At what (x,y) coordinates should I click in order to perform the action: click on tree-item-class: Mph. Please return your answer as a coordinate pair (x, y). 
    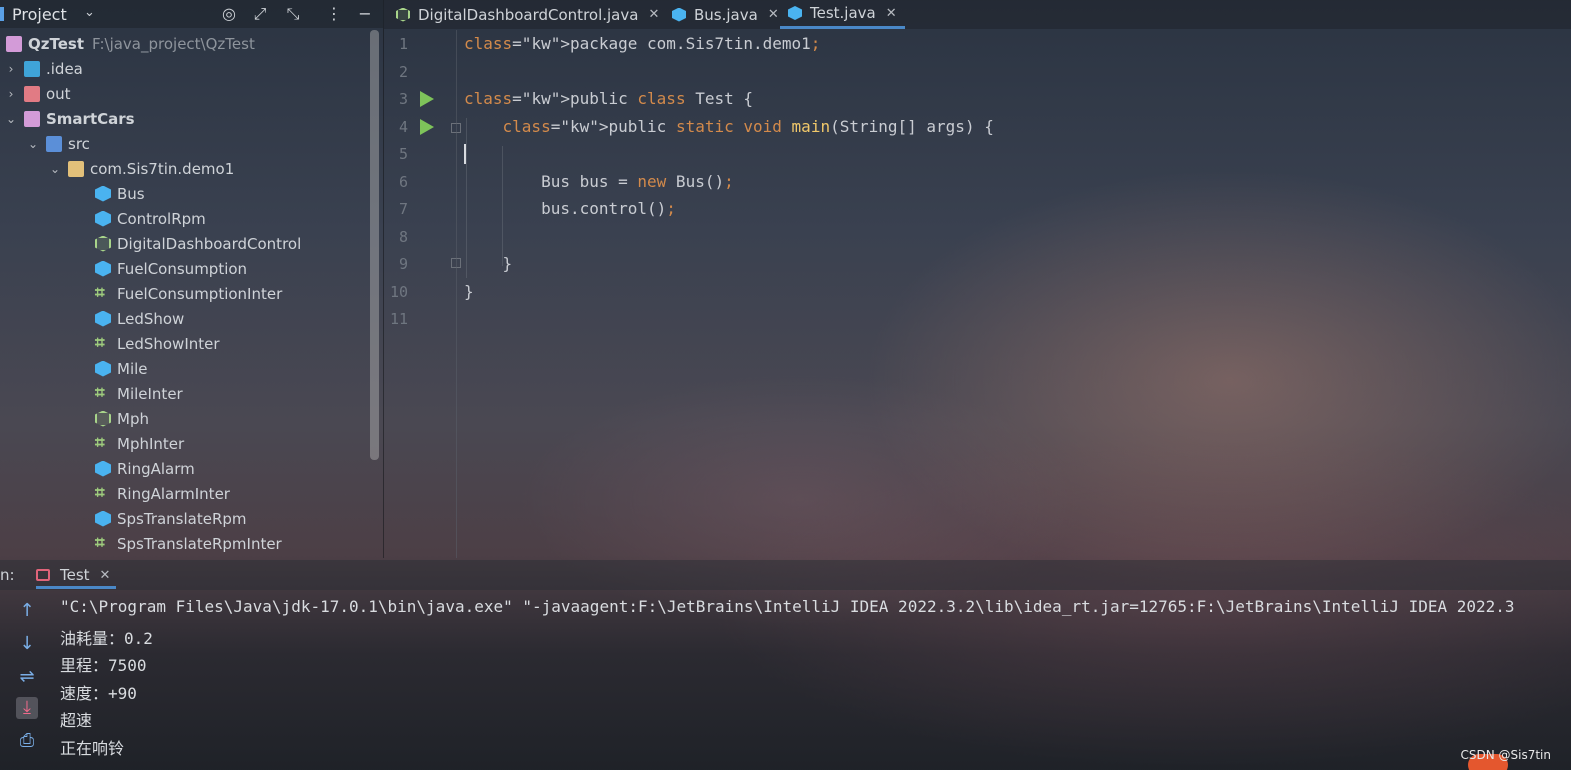
    Looking at the image, I should click on (122, 418).